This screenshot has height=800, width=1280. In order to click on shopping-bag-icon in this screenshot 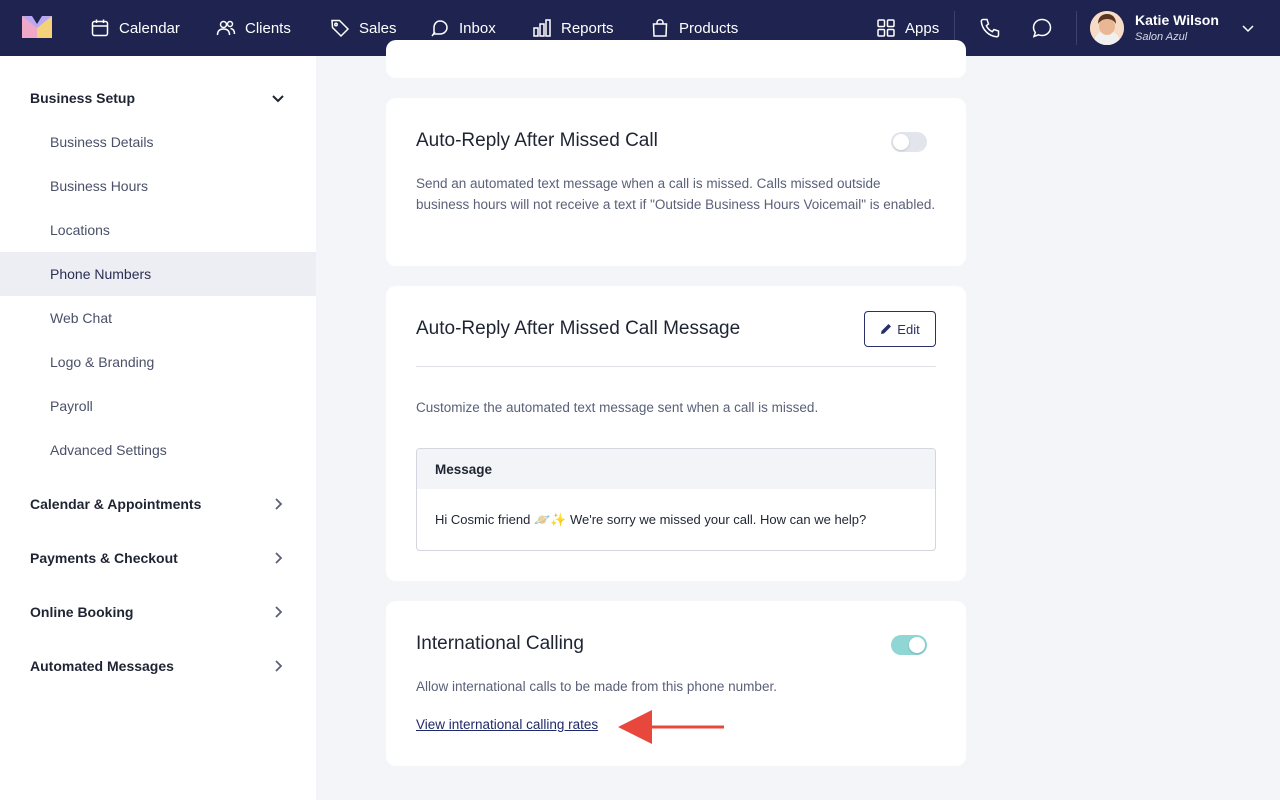, I will do `click(660, 28)`.